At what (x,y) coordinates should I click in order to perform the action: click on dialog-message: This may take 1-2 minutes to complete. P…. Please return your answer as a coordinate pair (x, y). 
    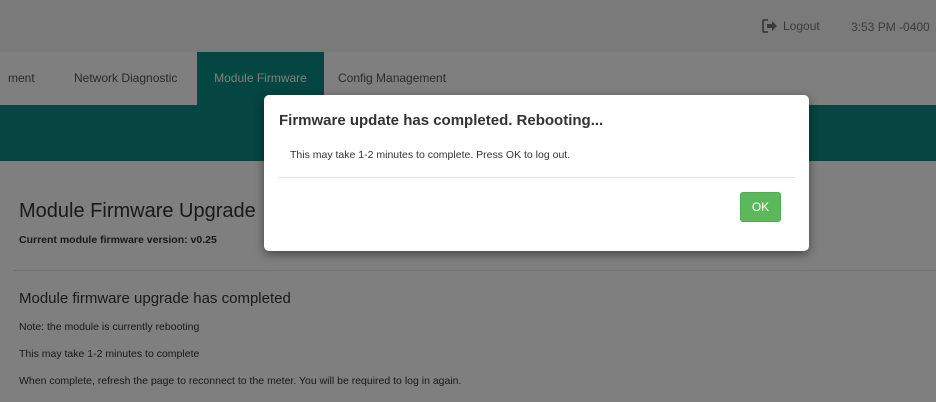
    Looking at the image, I should click on (430, 155).